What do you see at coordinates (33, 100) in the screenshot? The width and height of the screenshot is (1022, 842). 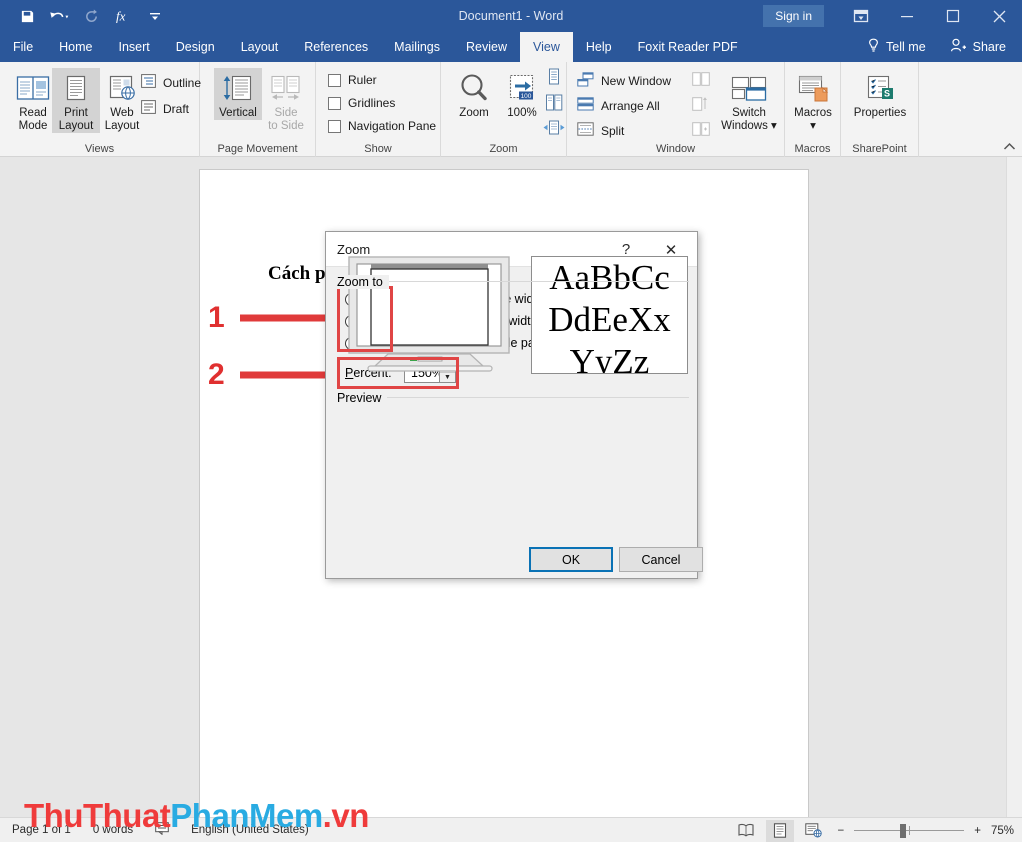 I see `read-mode-button: Read Mode` at bounding box center [33, 100].